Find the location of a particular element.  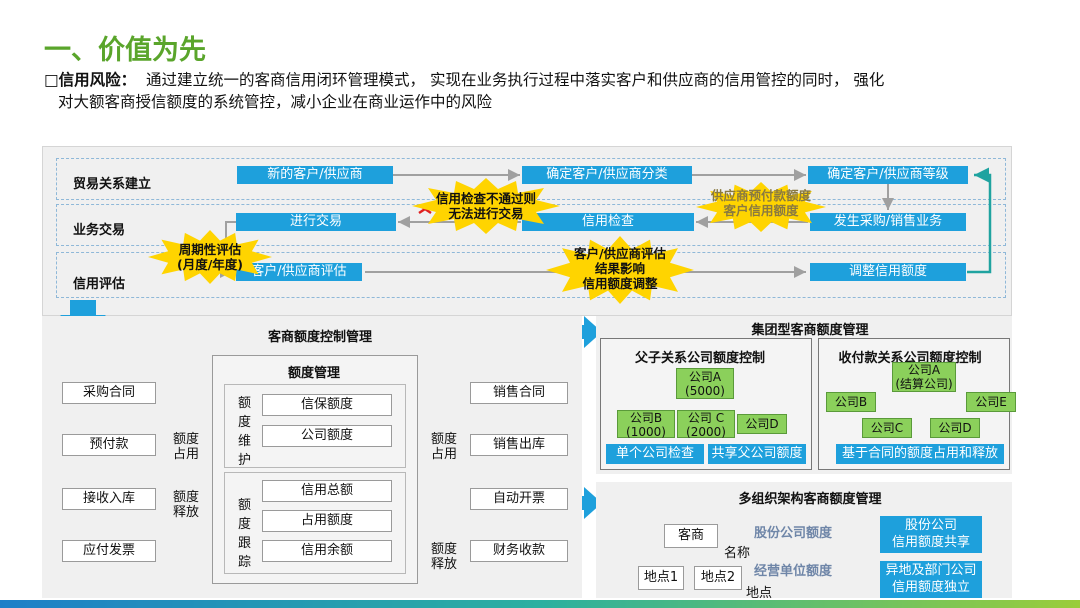

star-text-periodic: 周期性评估 (月度/年度) is located at coordinates (210, 257).